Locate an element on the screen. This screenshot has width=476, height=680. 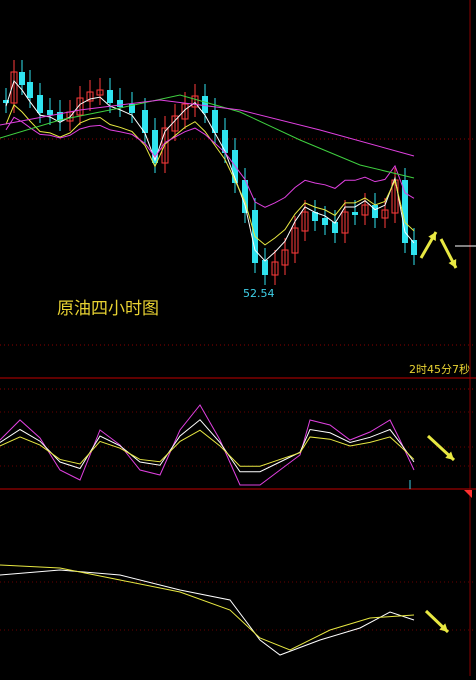
countdown-timer: 2时45分7秒 is located at coordinates (439, 369).